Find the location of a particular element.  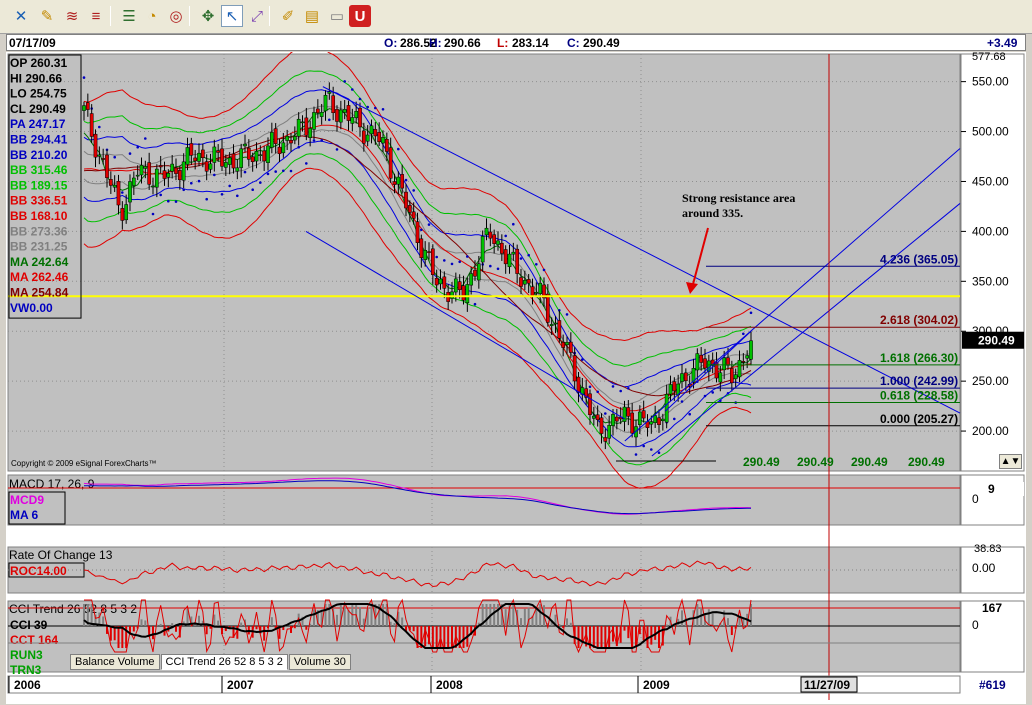

move-icon: ✥ is located at coordinates (208, 16).